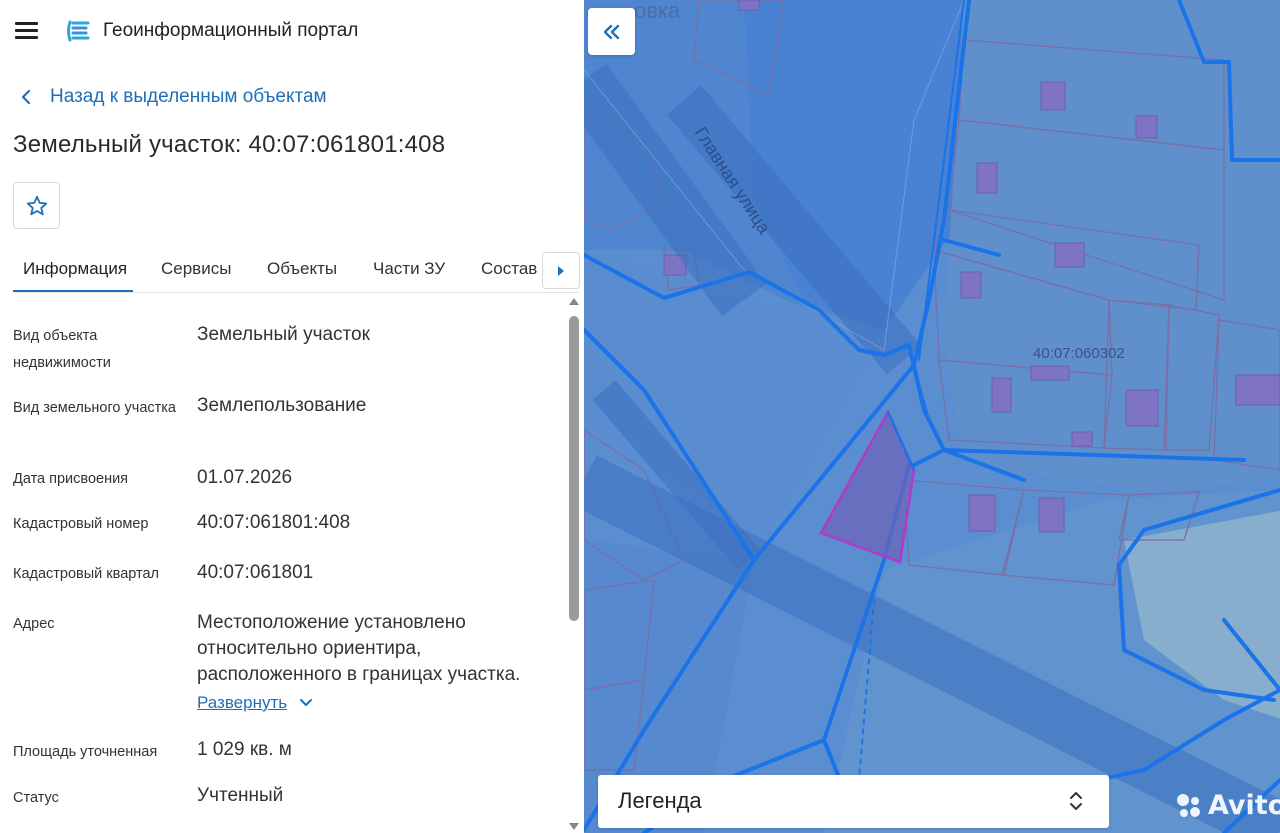 Image resolution: width=1280 pixels, height=833 pixels. Describe the element at coordinates (853, 801) in the screenshot. I see `legend-dropdown: Легенда` at that location.